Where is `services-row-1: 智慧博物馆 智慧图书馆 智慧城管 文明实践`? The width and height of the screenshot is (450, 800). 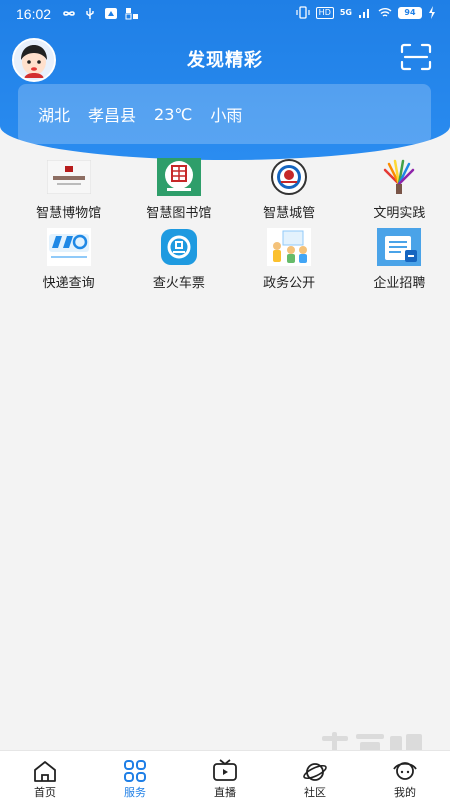
services-row-1: 智慧博物馆 智慧图书馆 智慧城管 文明实践 is located at coordinates (225, 193).